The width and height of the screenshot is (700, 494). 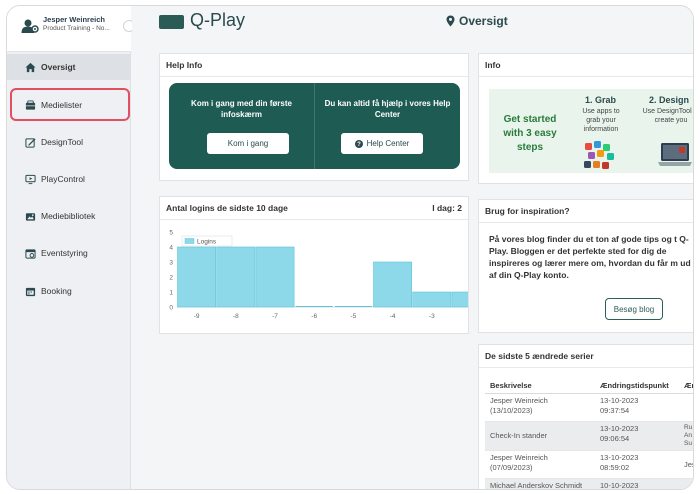 I want to click on row-time: 08:59:02, so click(x=615, y=467).